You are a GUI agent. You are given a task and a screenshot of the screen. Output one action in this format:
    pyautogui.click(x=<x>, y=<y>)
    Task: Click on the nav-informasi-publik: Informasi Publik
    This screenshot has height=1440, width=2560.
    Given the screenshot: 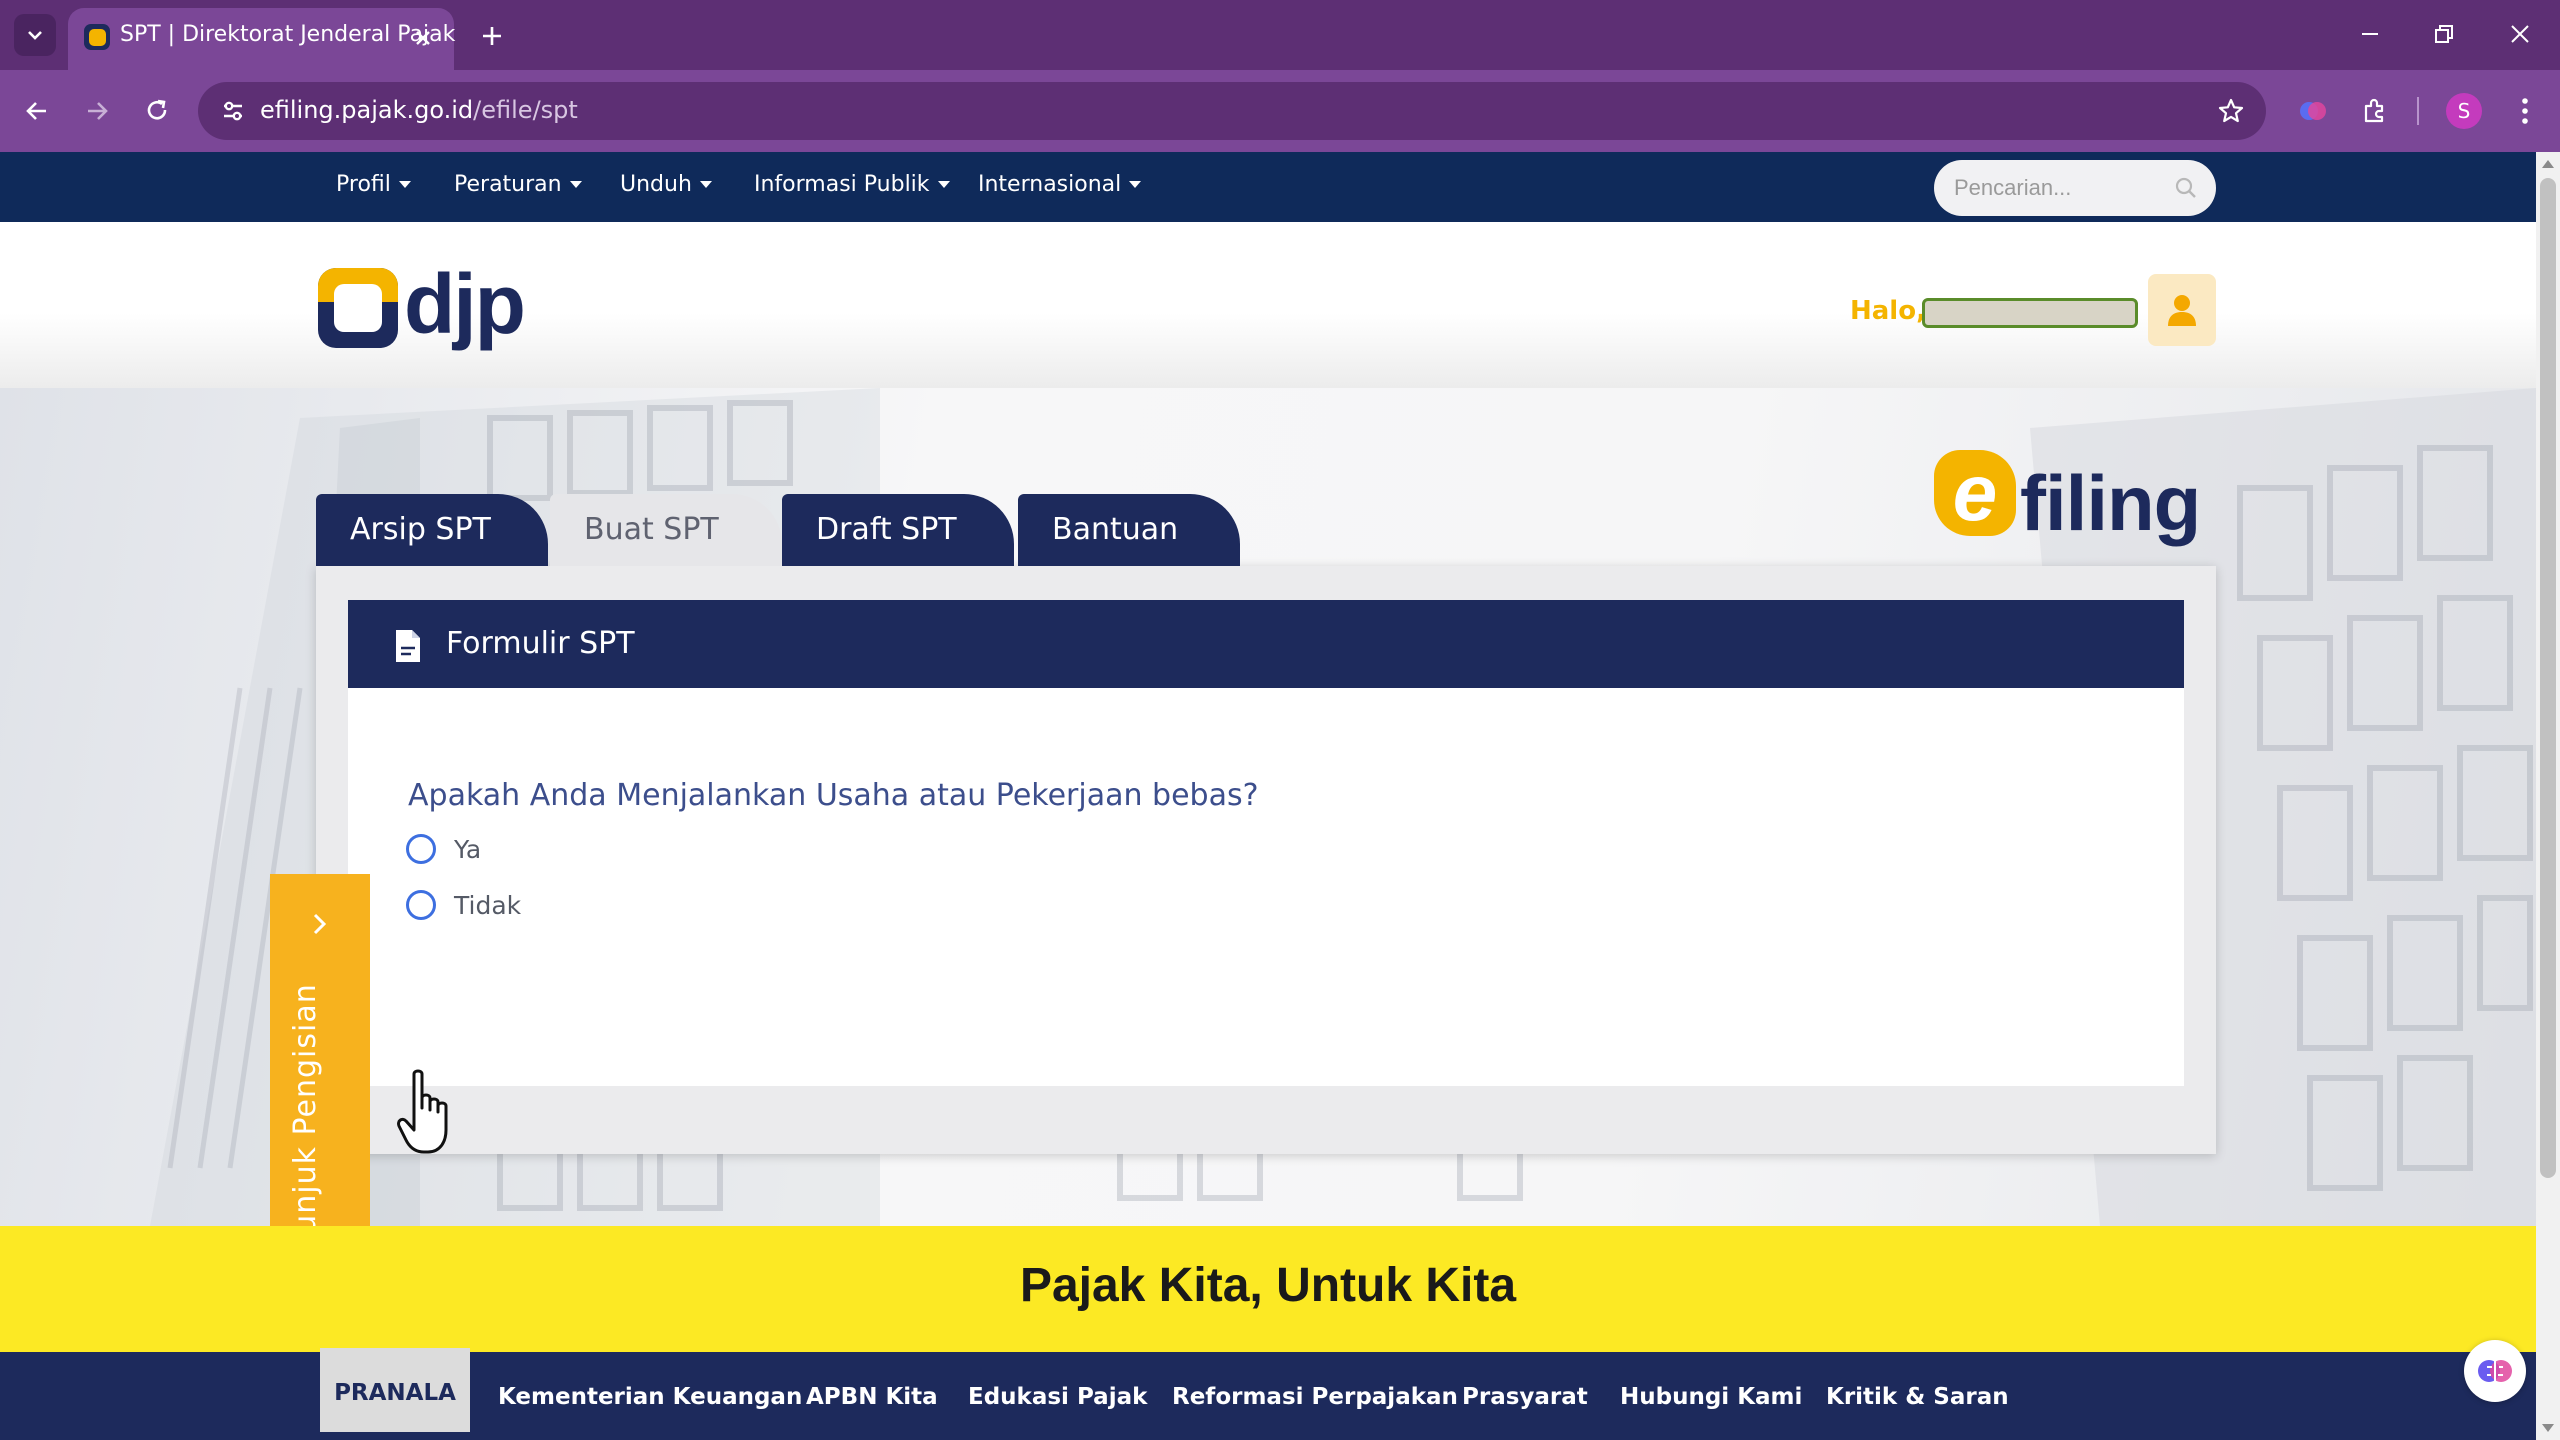 What is the action you would take?
    pyautogui.click(x=852, y=184)
    